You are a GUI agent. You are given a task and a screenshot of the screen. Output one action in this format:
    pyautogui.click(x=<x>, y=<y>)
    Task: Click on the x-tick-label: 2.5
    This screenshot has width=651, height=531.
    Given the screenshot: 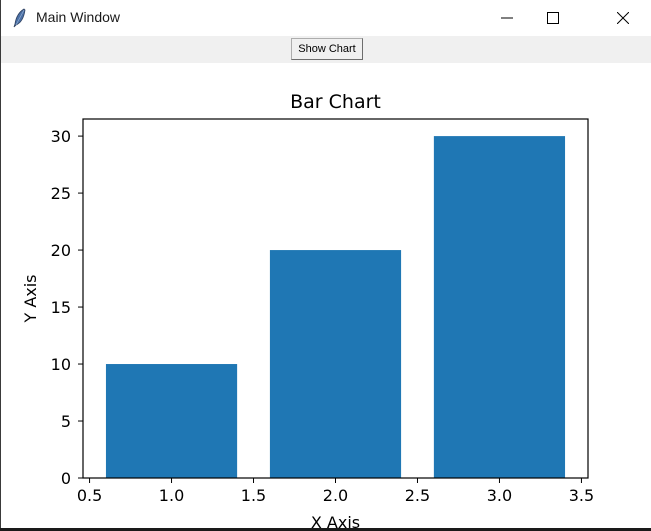 What is the action you would take?
    pyautogui.click(x=417, y=495)
    